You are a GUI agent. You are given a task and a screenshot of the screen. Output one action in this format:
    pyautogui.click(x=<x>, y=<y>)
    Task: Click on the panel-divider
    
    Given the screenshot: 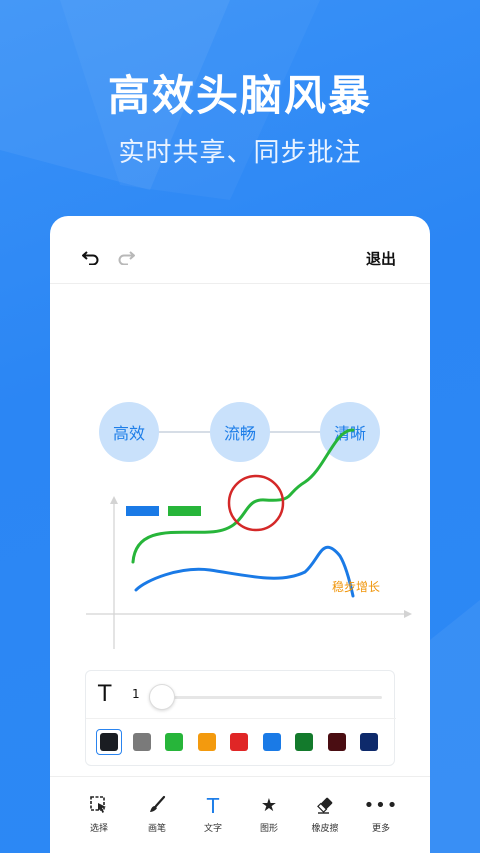 What is the action you would take?
    pyautogui.click(x=241, y=718)
    